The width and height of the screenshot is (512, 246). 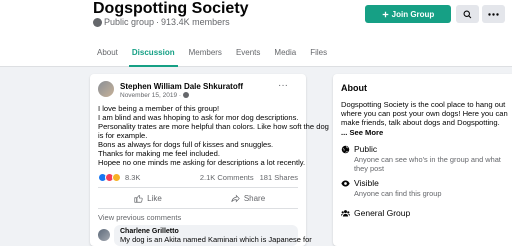 I want to click on thumbs-up-icon, so click(x=138, y=198).